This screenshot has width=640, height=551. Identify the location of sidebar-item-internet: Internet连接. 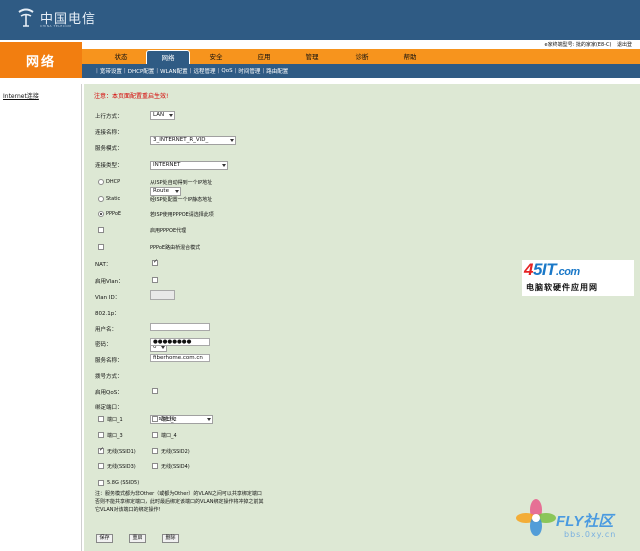
(21, 95).